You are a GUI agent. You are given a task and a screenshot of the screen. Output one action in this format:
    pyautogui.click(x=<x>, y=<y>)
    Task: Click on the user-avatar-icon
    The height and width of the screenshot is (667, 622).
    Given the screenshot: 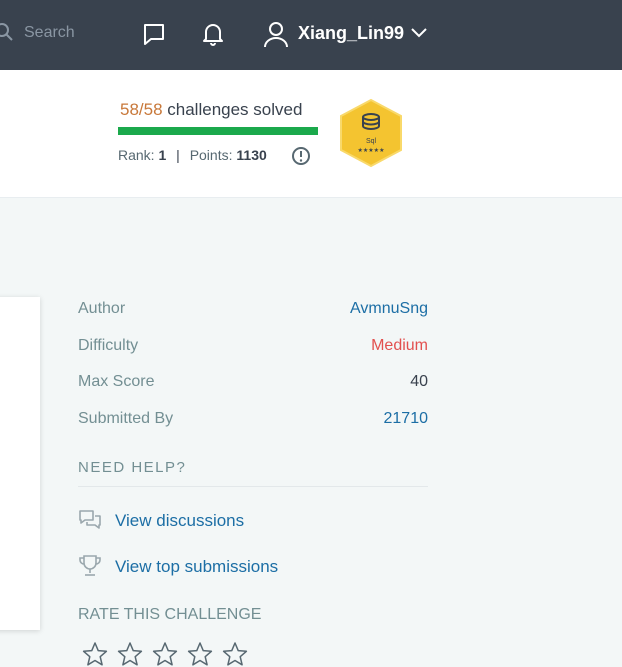 What is the action you would take?
    pyautogui.click(x=276, y=34)
    